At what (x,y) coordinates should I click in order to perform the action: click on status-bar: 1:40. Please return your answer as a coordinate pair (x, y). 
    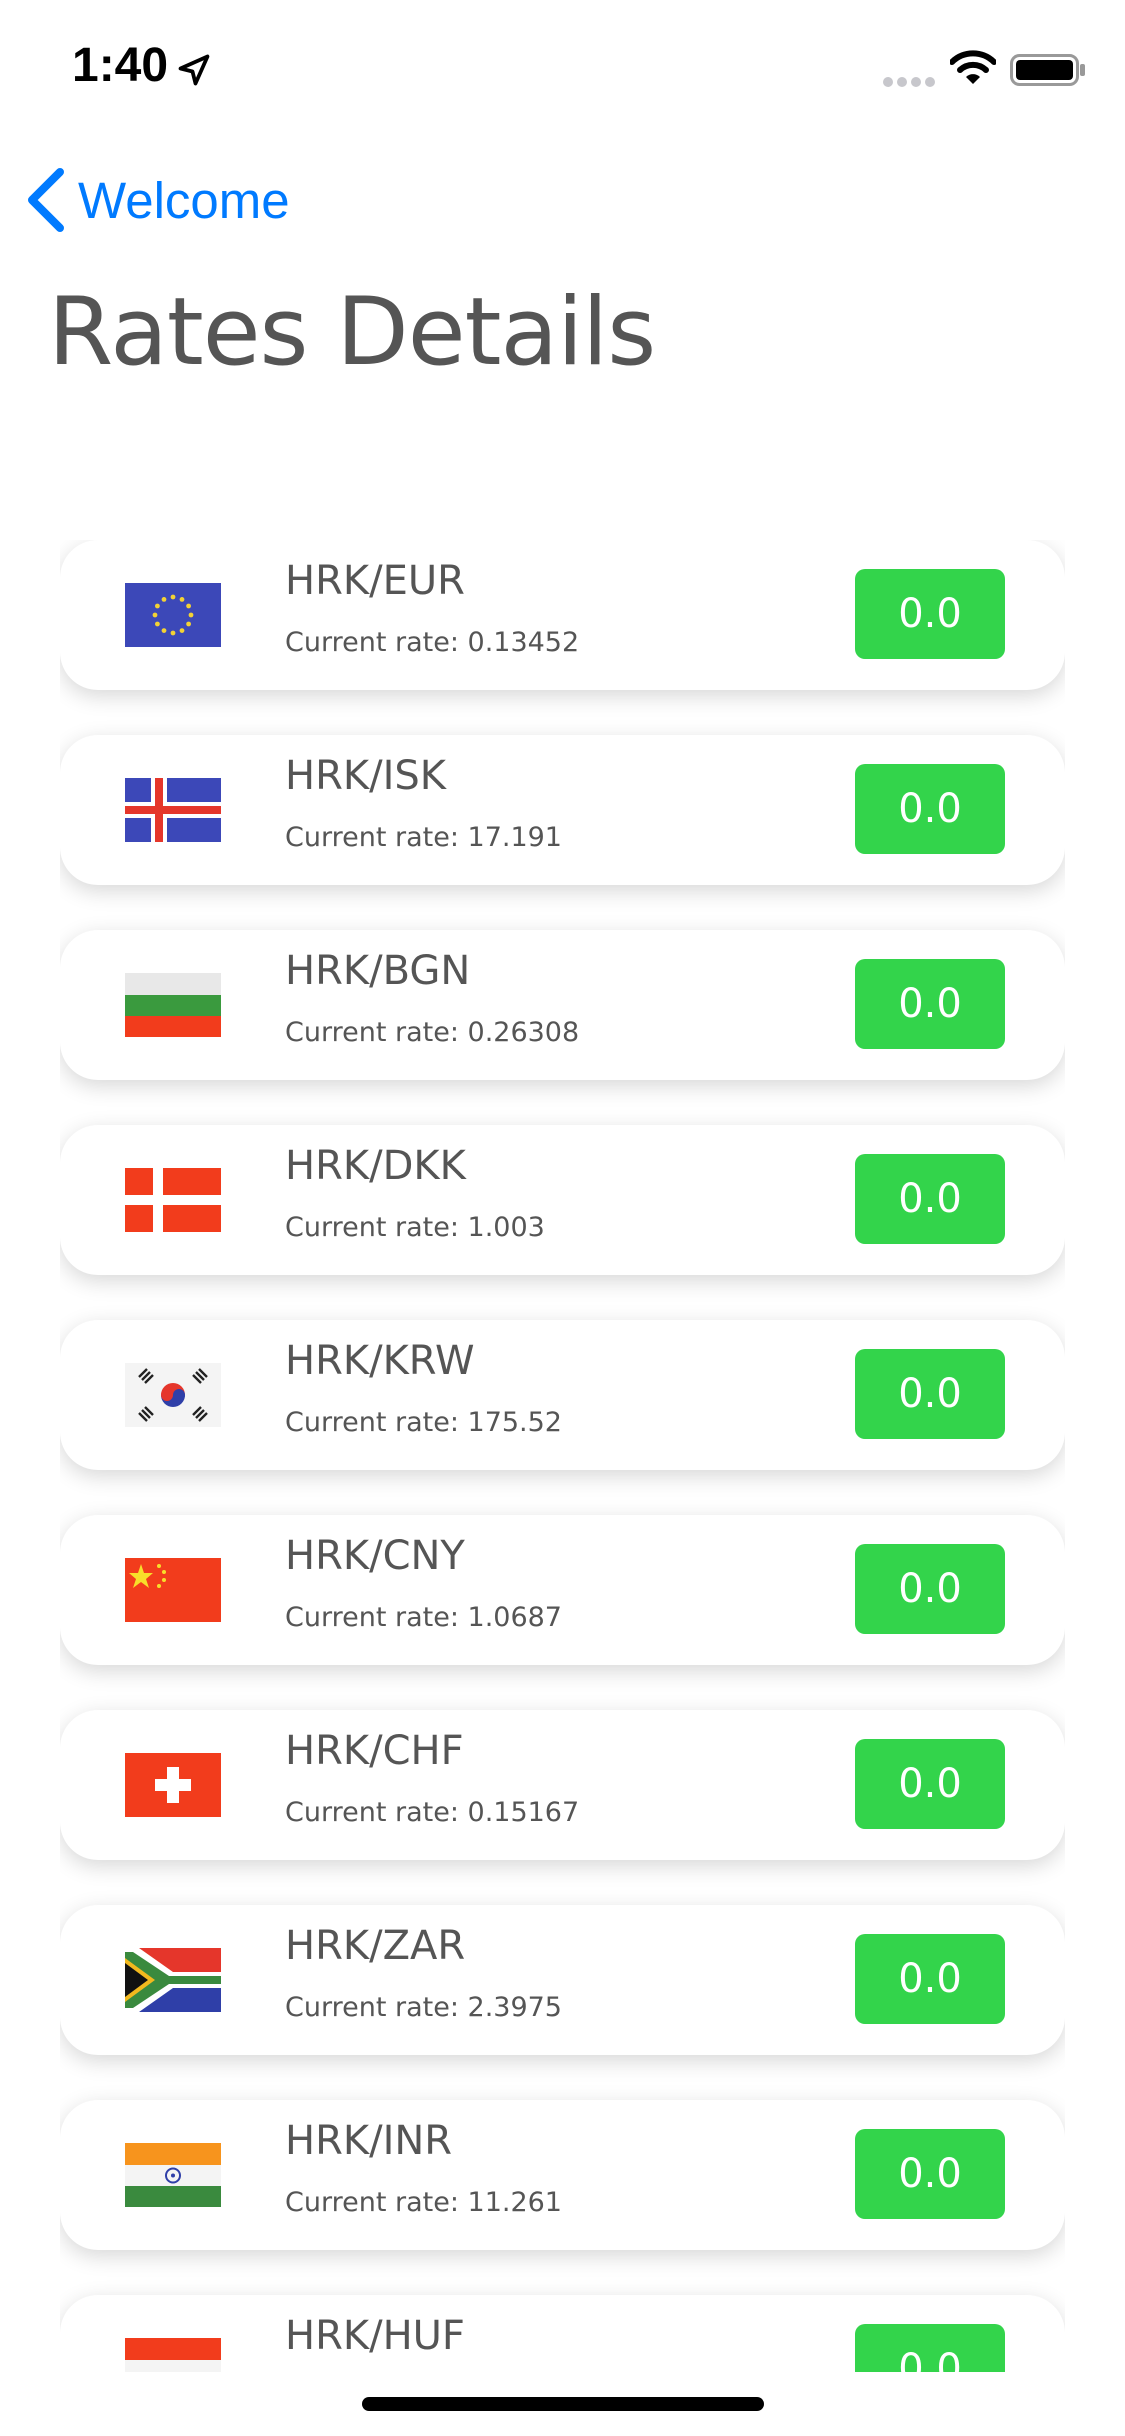
    Looking at the image, I should click on (562, 66).